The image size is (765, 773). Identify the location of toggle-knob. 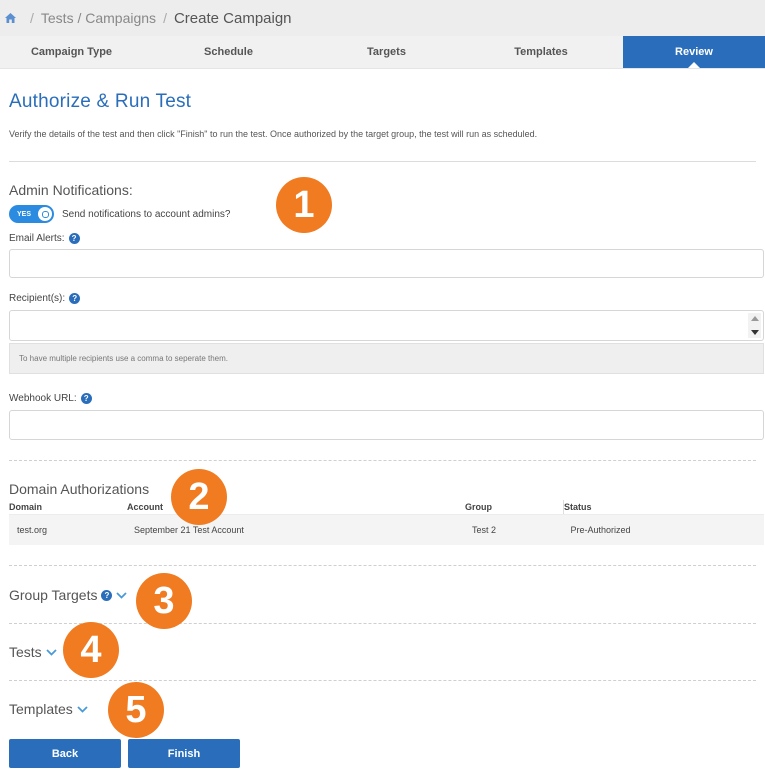
(45, 214).